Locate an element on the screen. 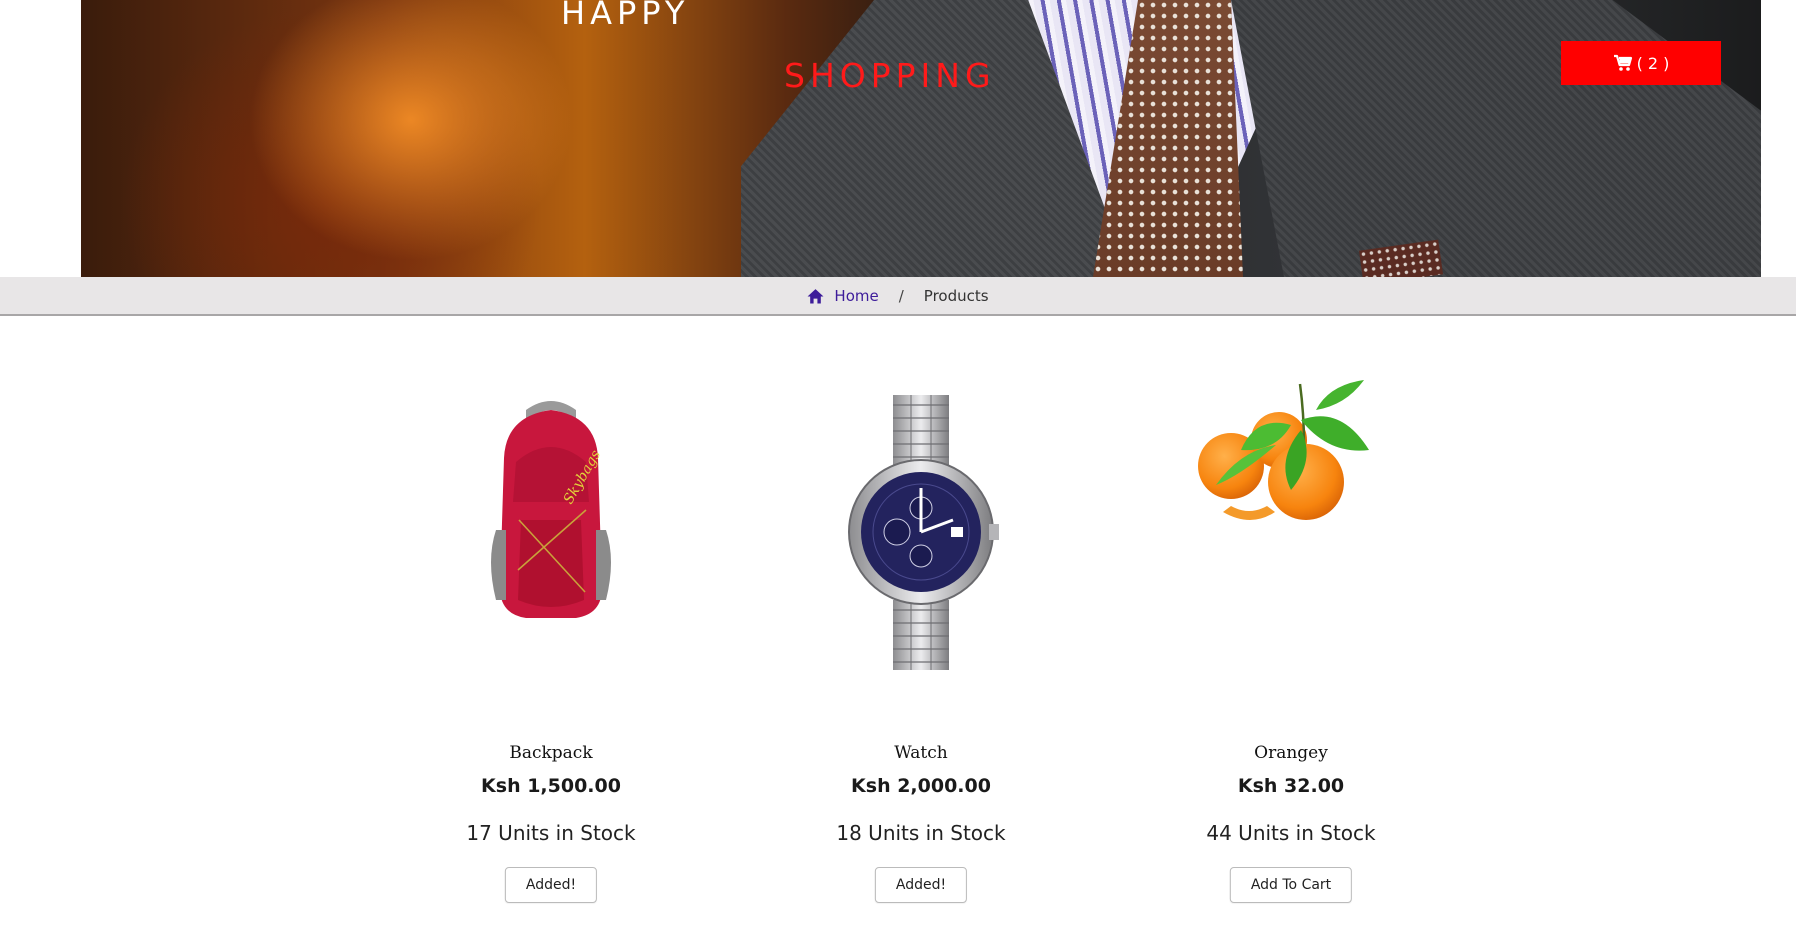 This screenshot has height=939, width=1796. breadcrumb-home-link: Home is located at coordinates (843, 295).